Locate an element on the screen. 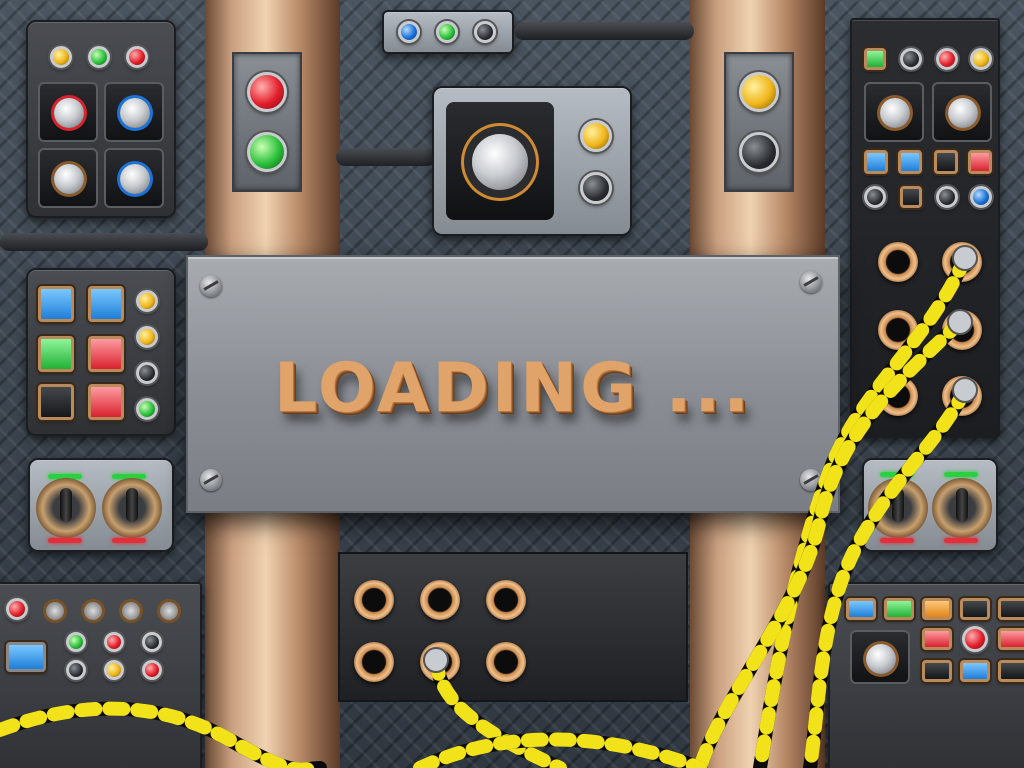 Image resolution: width=1024 pixels, height=768 pixels. orange-square-button is located at coordinates (937, 609).